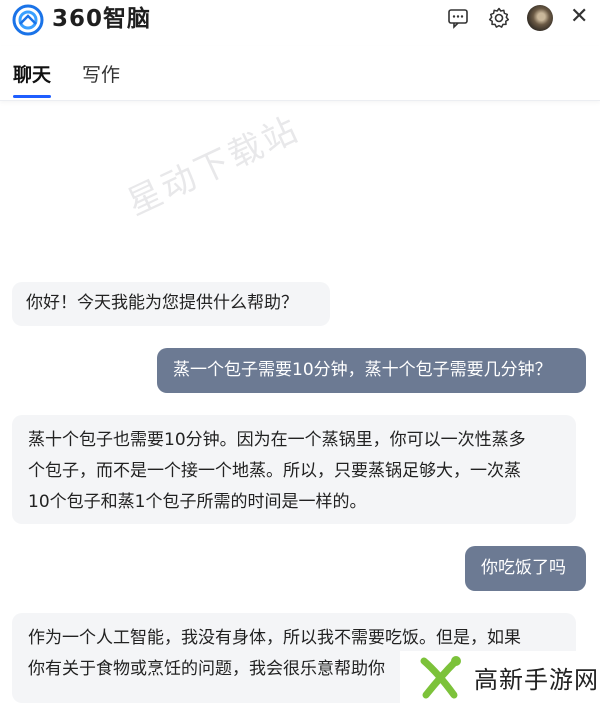  Describe the element at coordinates (102, 19) in the screenshot. I see `brand-name: 360智脑` at that location.